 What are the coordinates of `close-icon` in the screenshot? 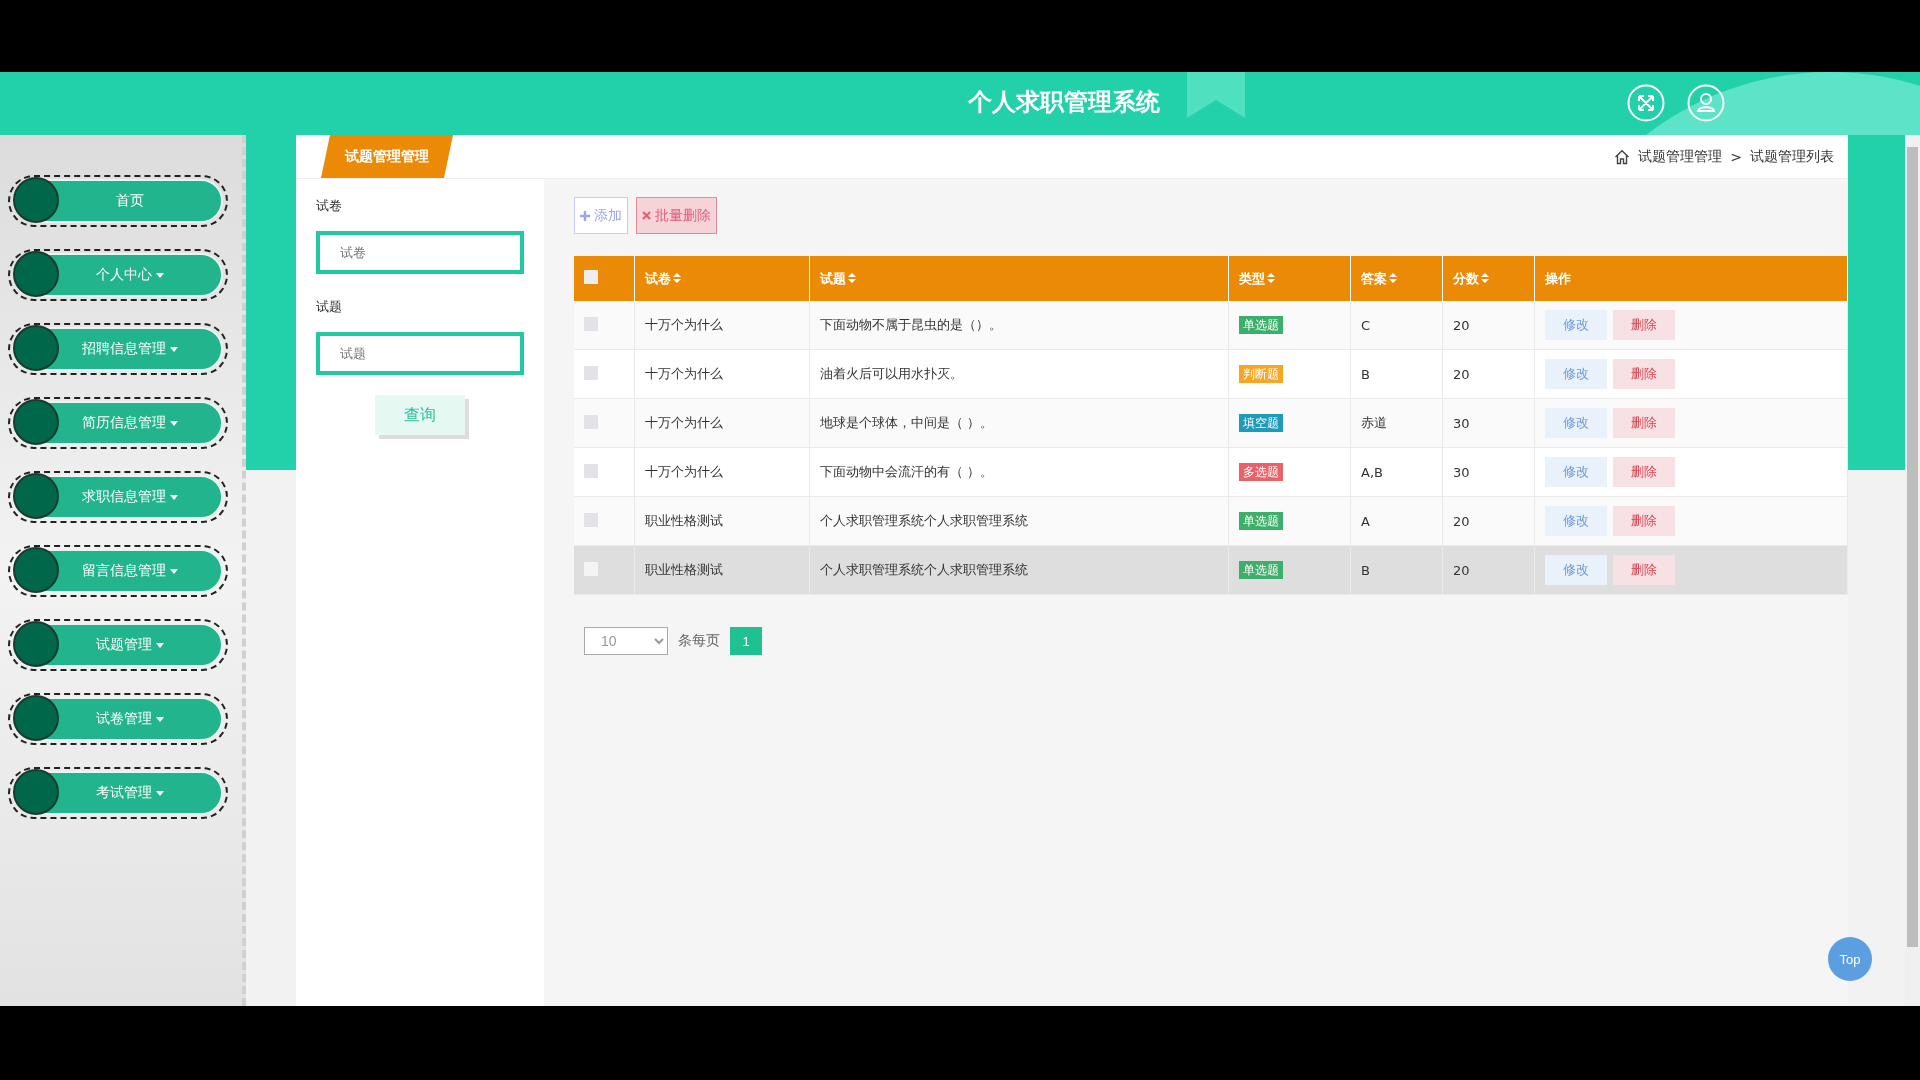 It's located at (646, 215).